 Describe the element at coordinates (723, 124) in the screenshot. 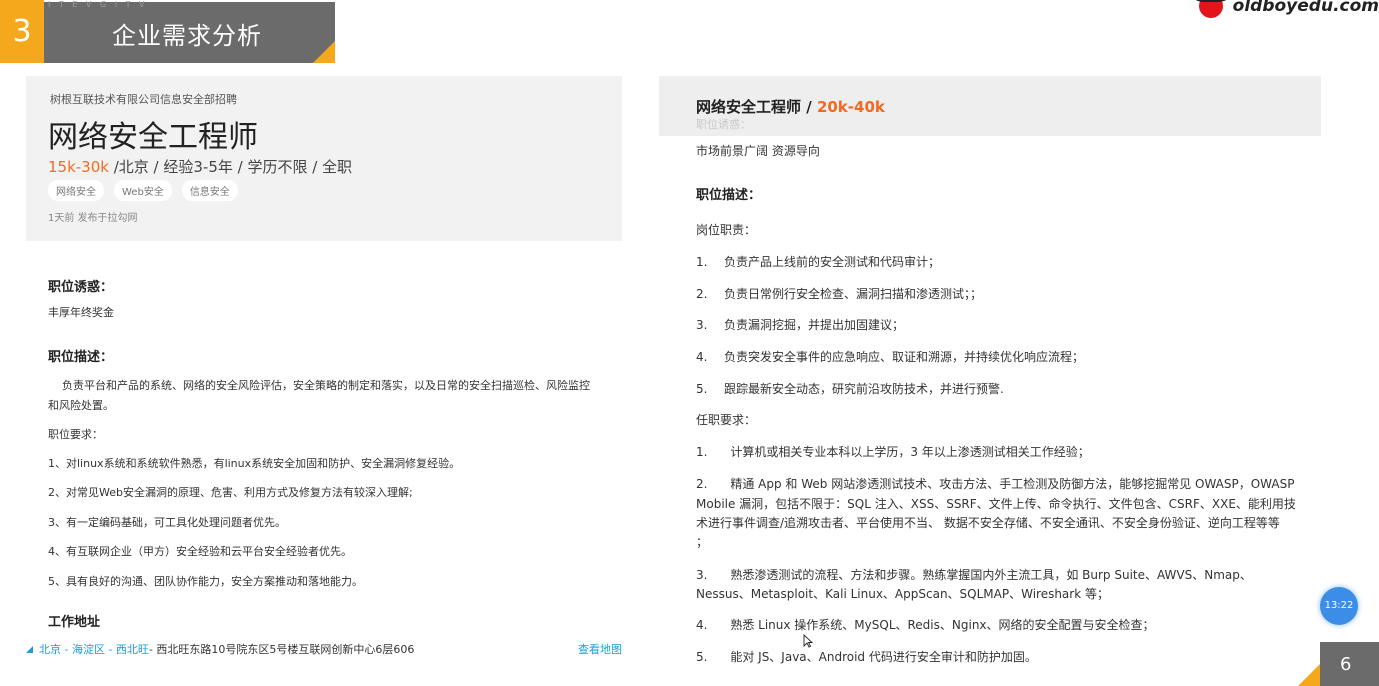

I see `ghost-text: 职位诱惑：` at that location.